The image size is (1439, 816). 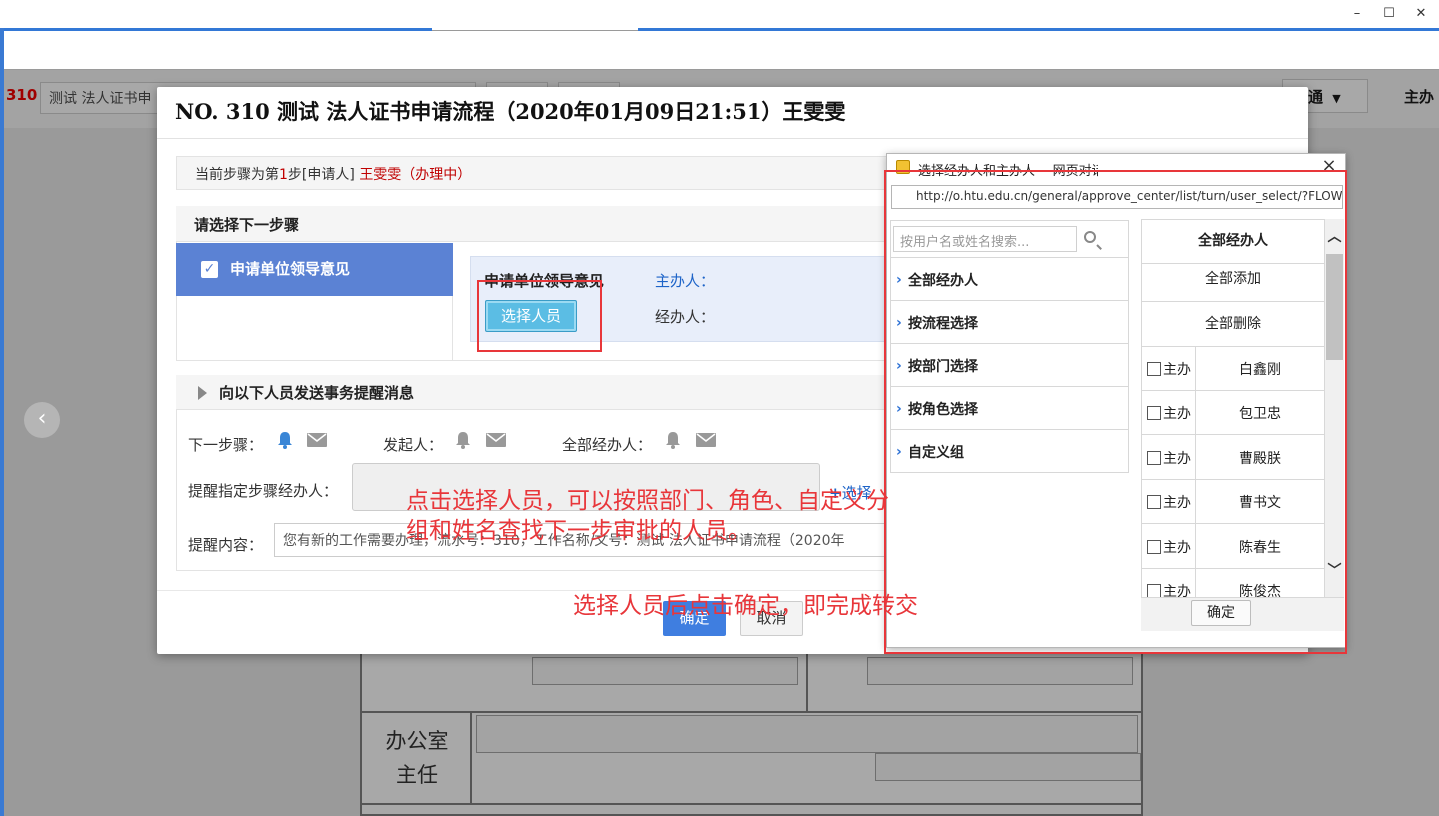 What do you see at coordinates (1419, 97) in the screenshot?
I see `host-label: 主办` at bounding box center [1419, 97].